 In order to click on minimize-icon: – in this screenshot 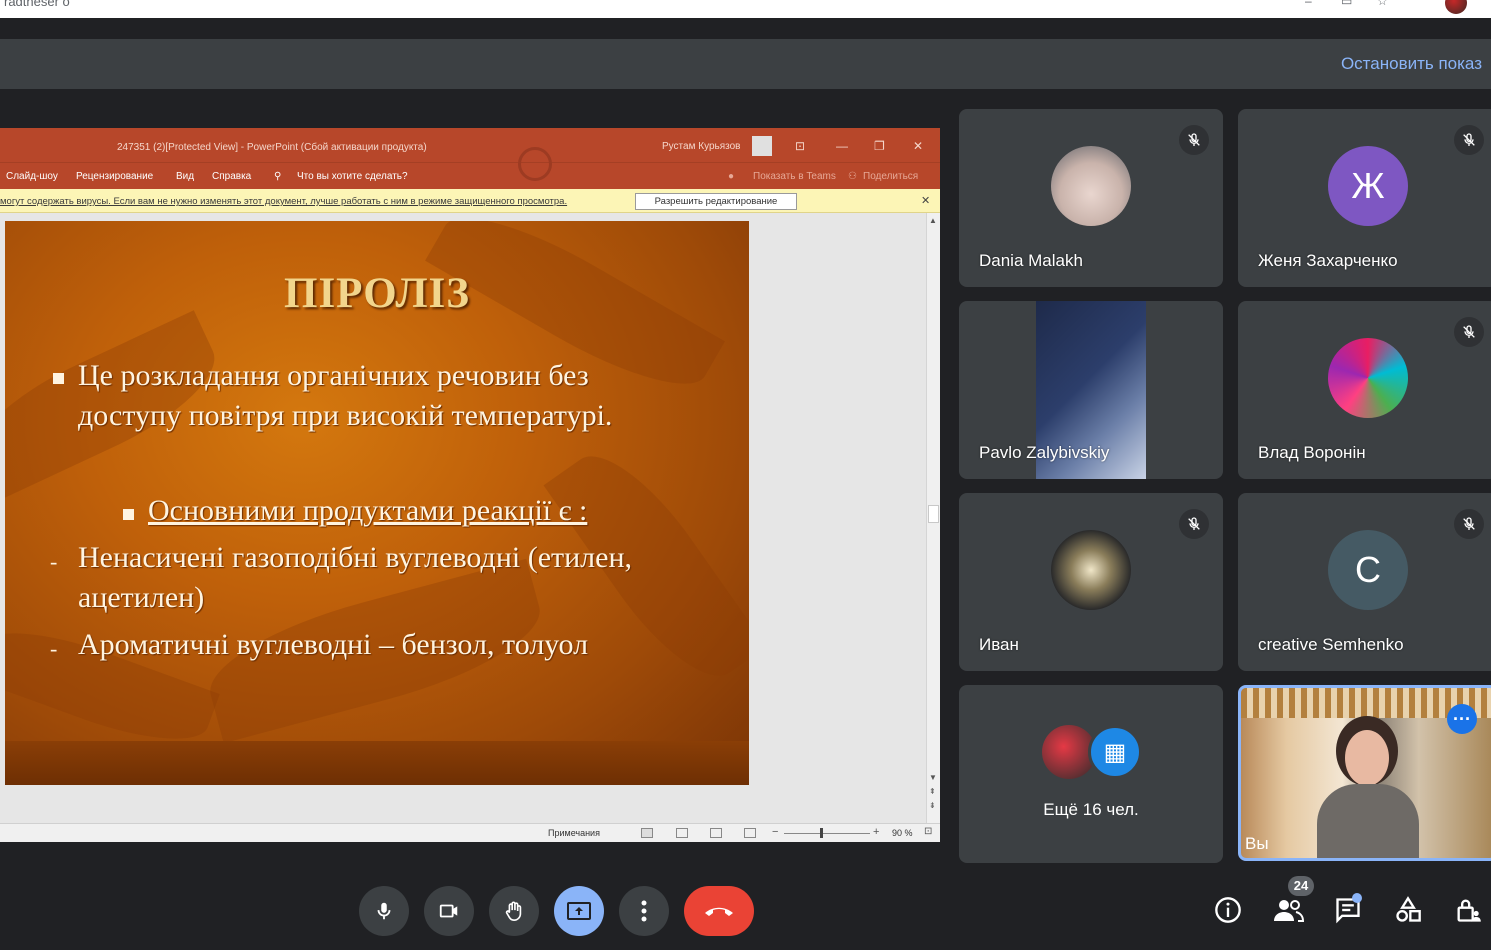, I will do `click(1312, 3)`.